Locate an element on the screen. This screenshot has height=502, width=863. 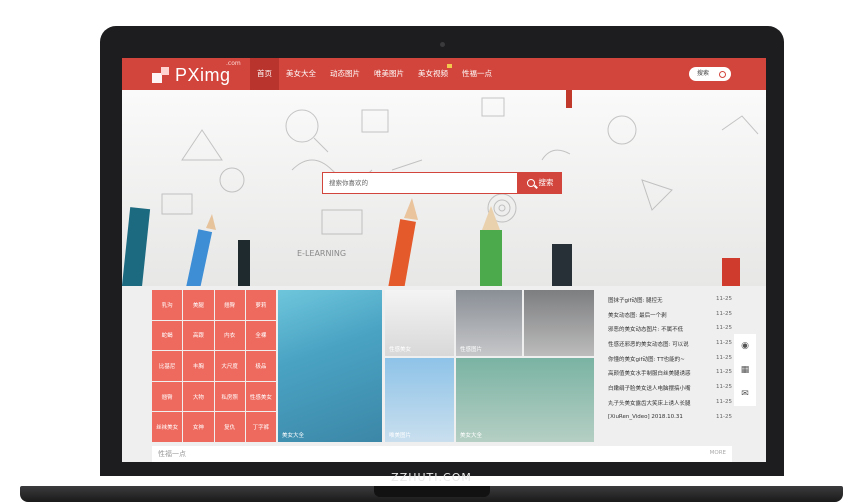
tag-link: 萝莉 is located at coordinates (260, 305).